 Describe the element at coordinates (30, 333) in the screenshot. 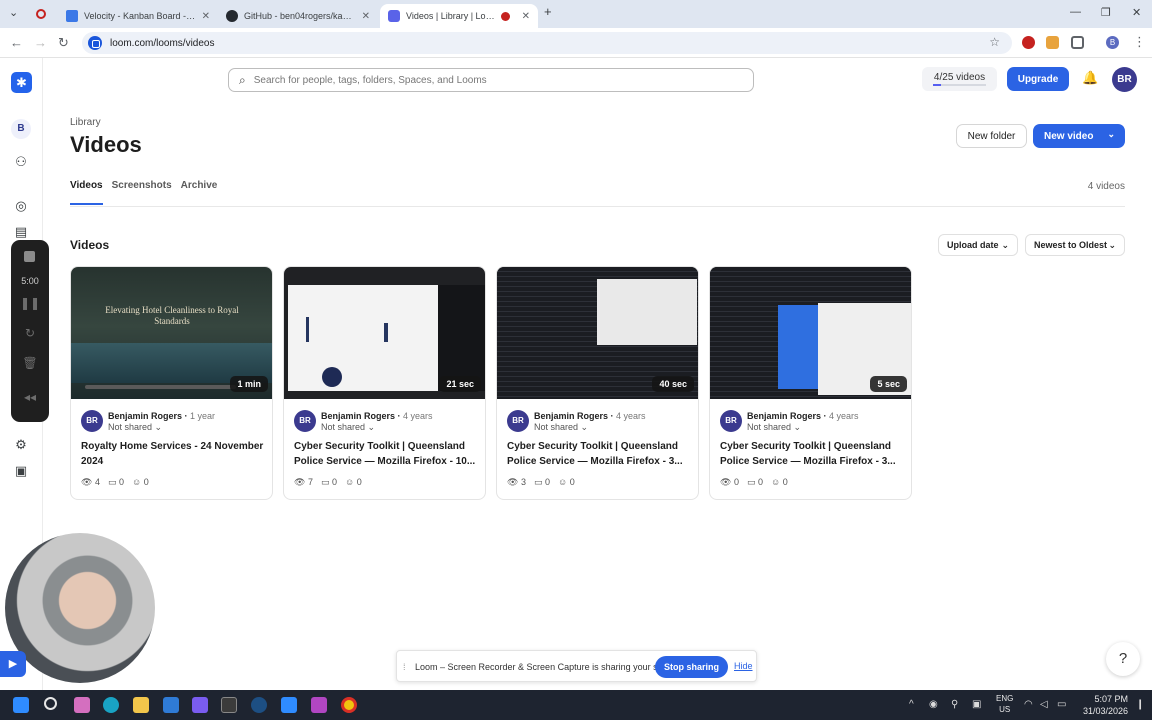

I see `restart-icon: ↻` at that location.